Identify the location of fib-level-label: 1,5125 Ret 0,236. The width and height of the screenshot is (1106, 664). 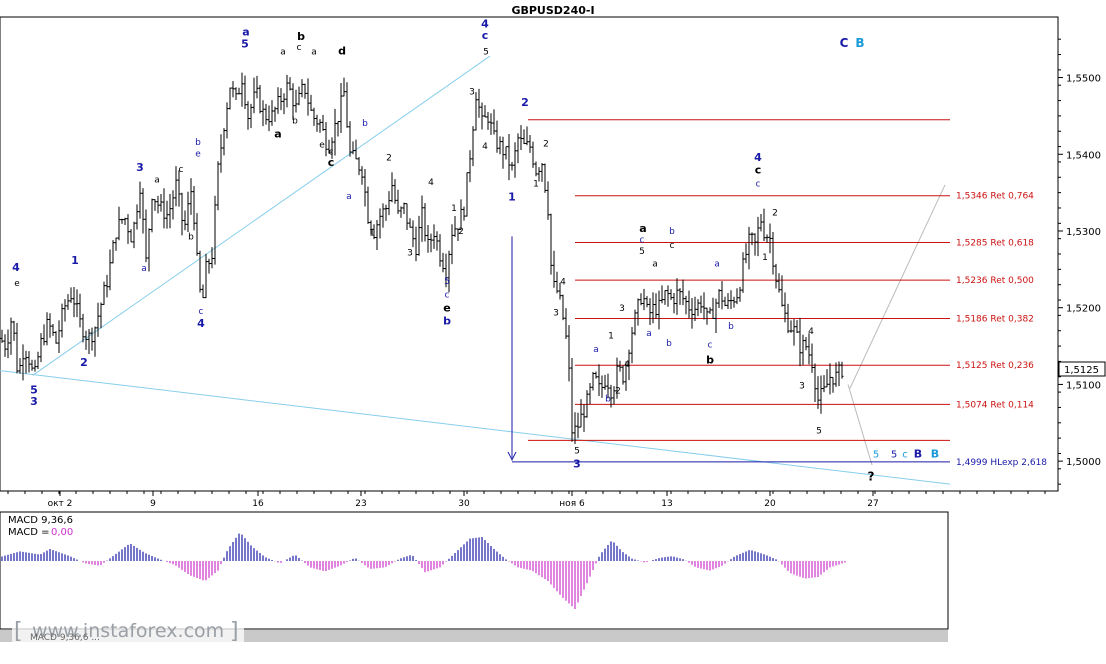
(995, 366).